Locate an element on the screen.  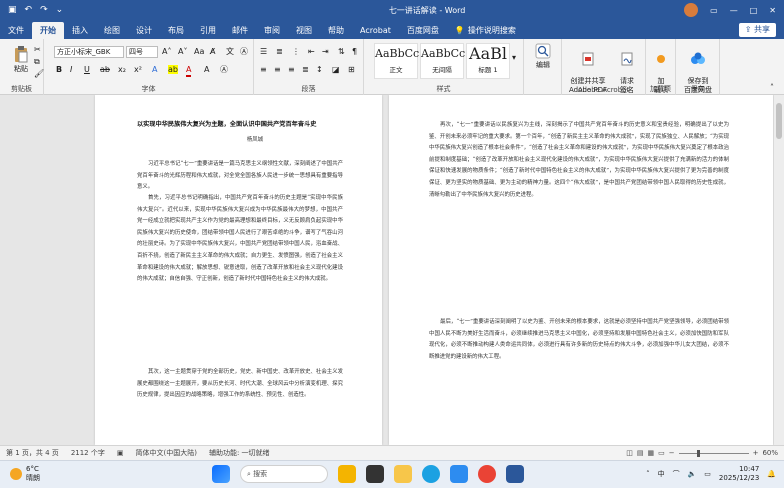
widgets-icon is located at coordinates (347, 474).